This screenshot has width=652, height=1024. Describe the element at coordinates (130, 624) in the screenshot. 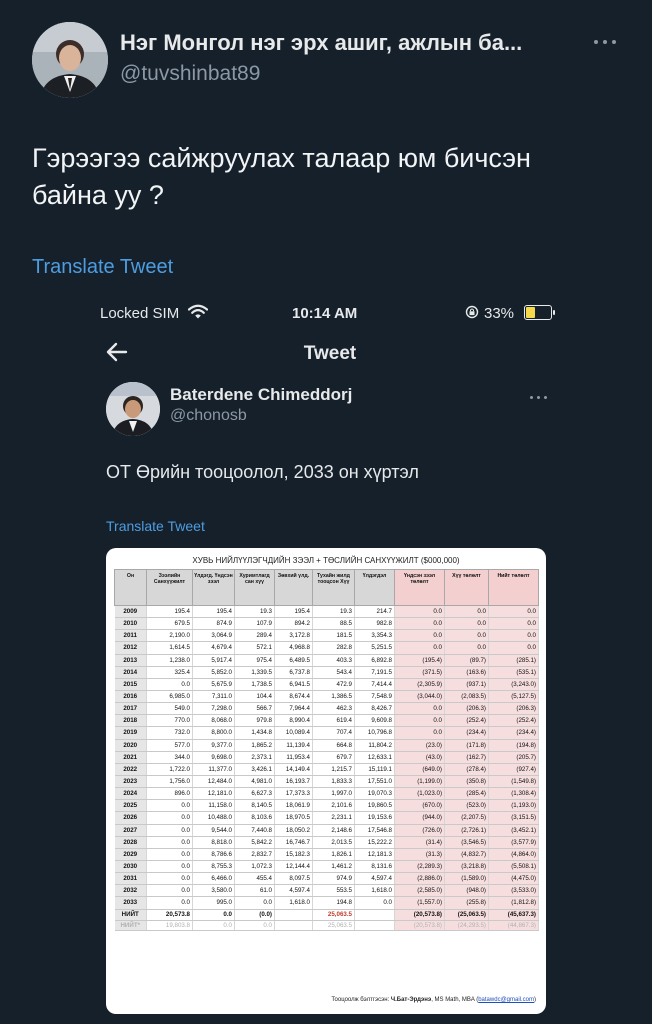

I see `table-row-year: 2010` at that location.